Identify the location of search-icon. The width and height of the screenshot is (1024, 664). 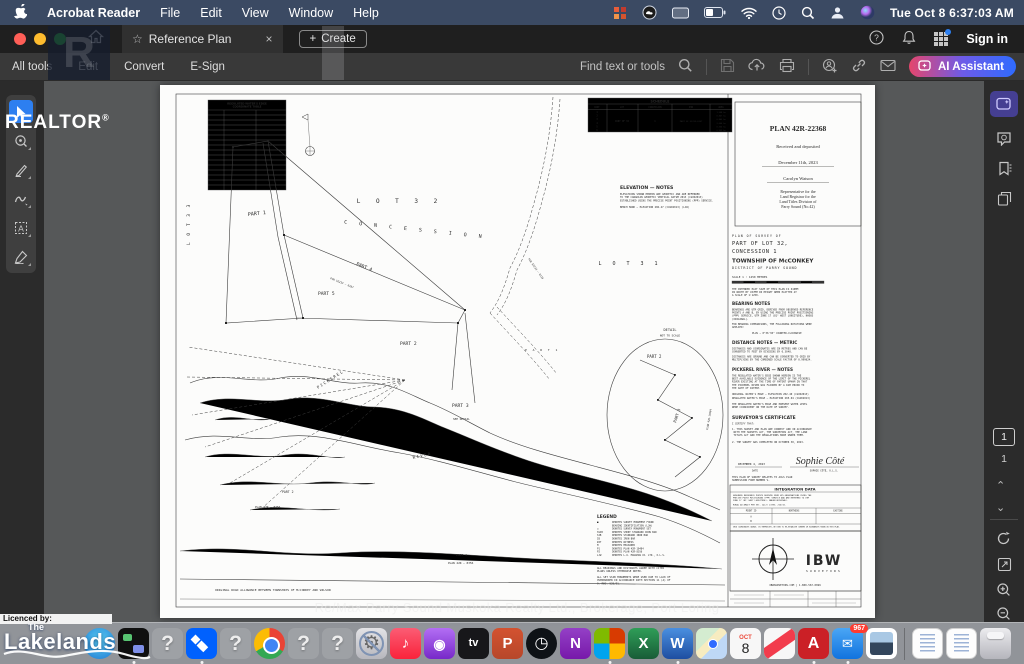
(685, 67).